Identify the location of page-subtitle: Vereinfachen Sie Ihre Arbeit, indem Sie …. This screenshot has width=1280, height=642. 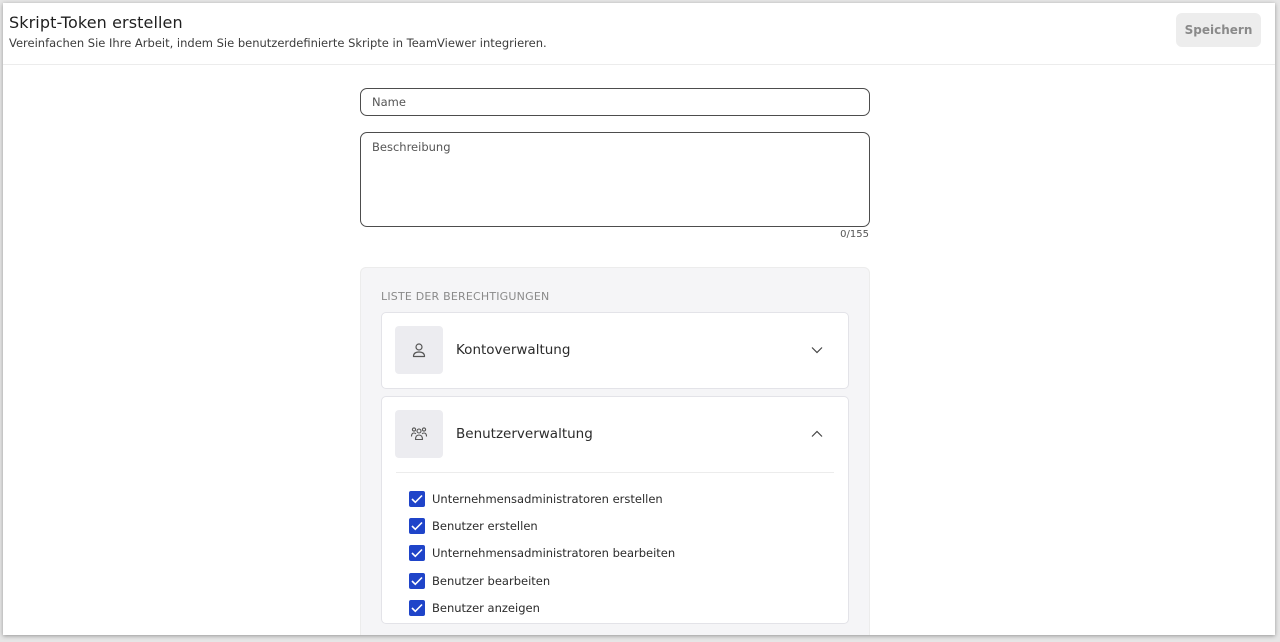
(278, 43).